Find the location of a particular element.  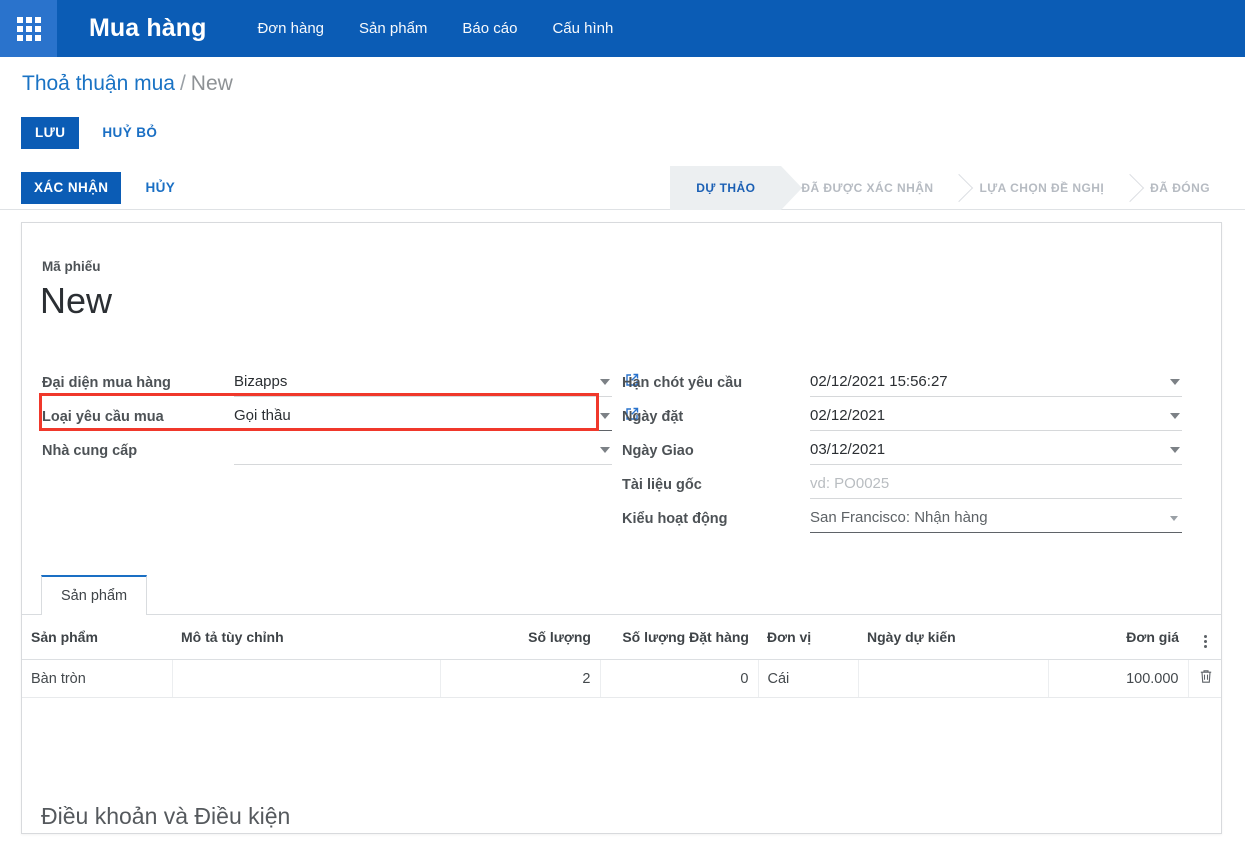

cell-expected-date is located at coordinates (953, 678).